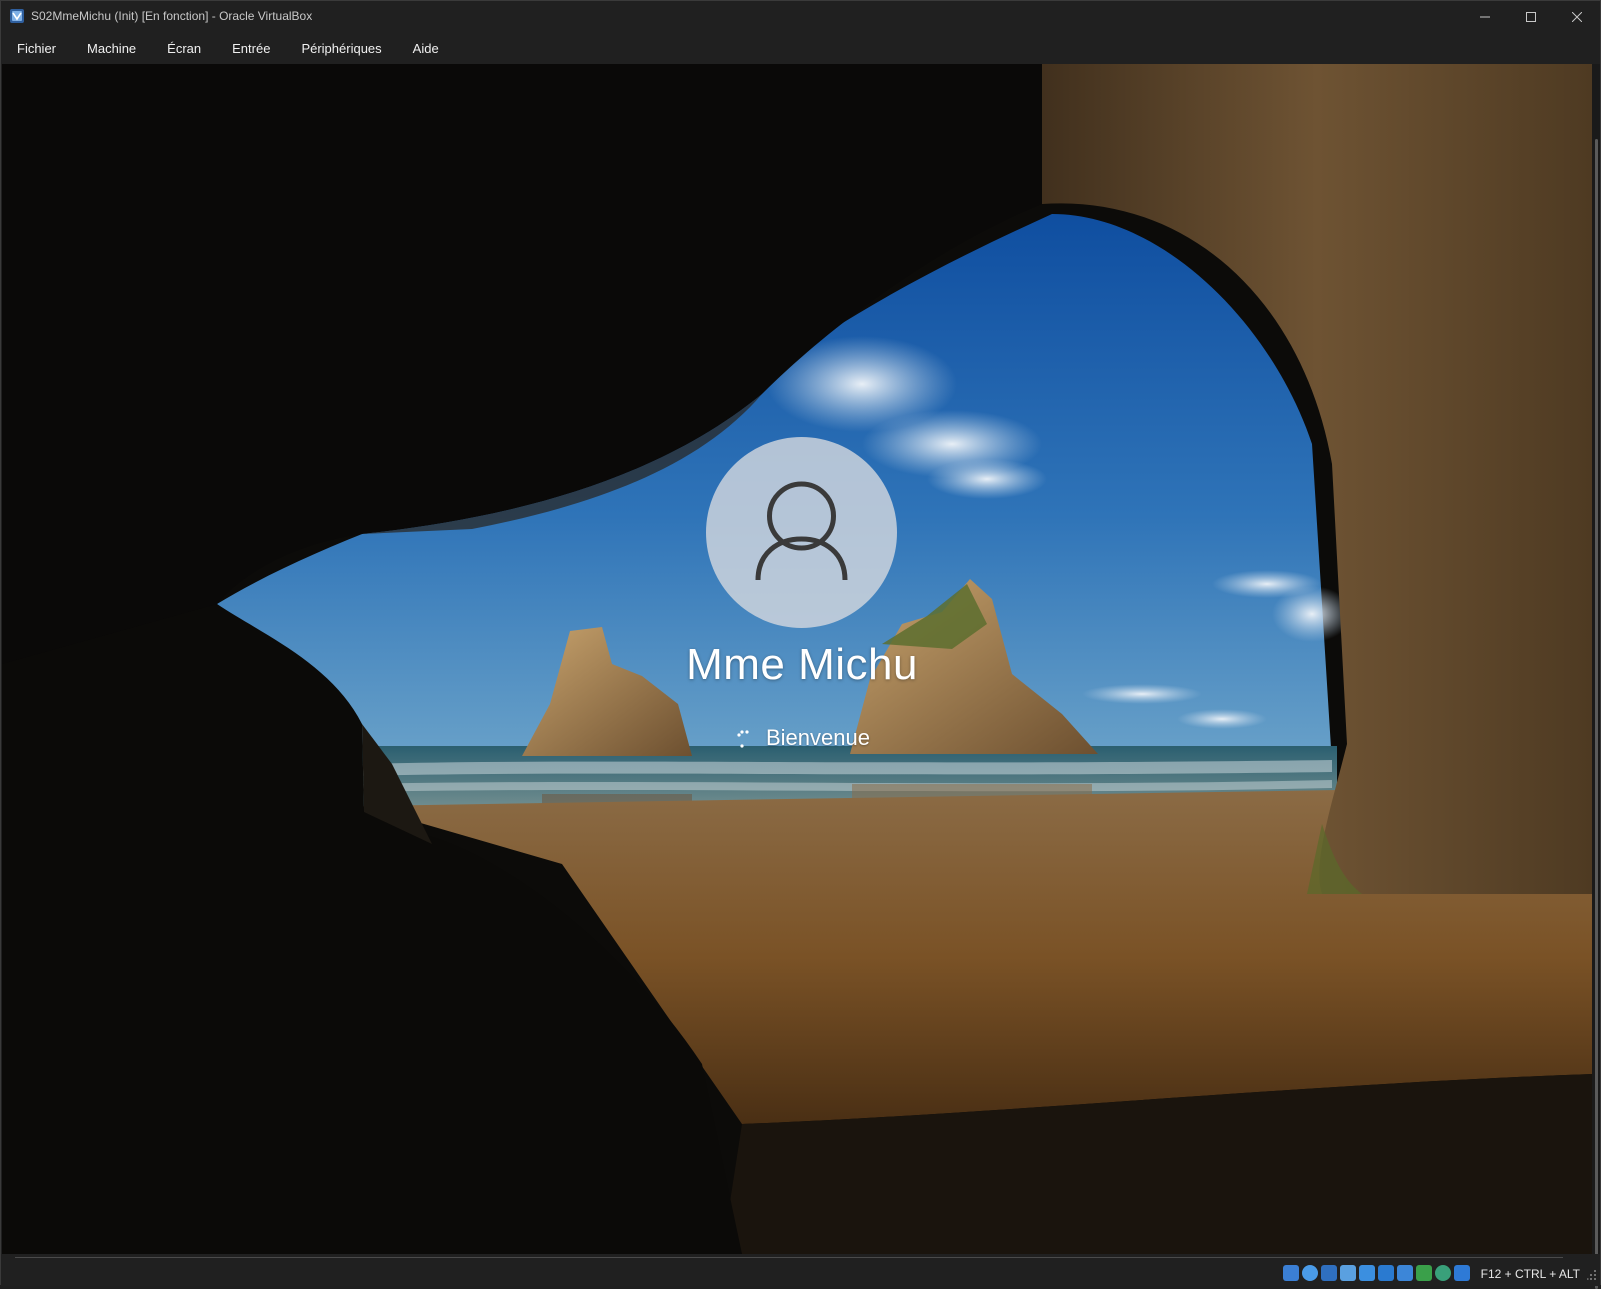 The width and height of the screenshot is (1601, 1289). I want to click on status-bar: F12 + CTRL + ALT, so click(800, 1270).